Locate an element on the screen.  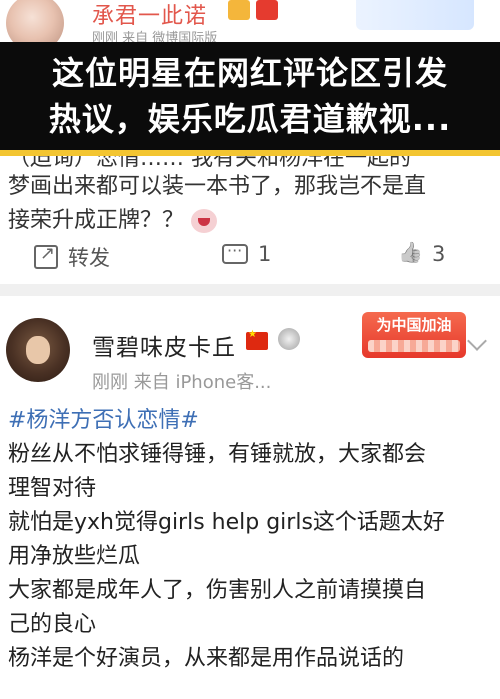
post-2-line: 粉丝从不怕求锤得锤，有锤就放，大家都会 is located at coordinates (217, 454).